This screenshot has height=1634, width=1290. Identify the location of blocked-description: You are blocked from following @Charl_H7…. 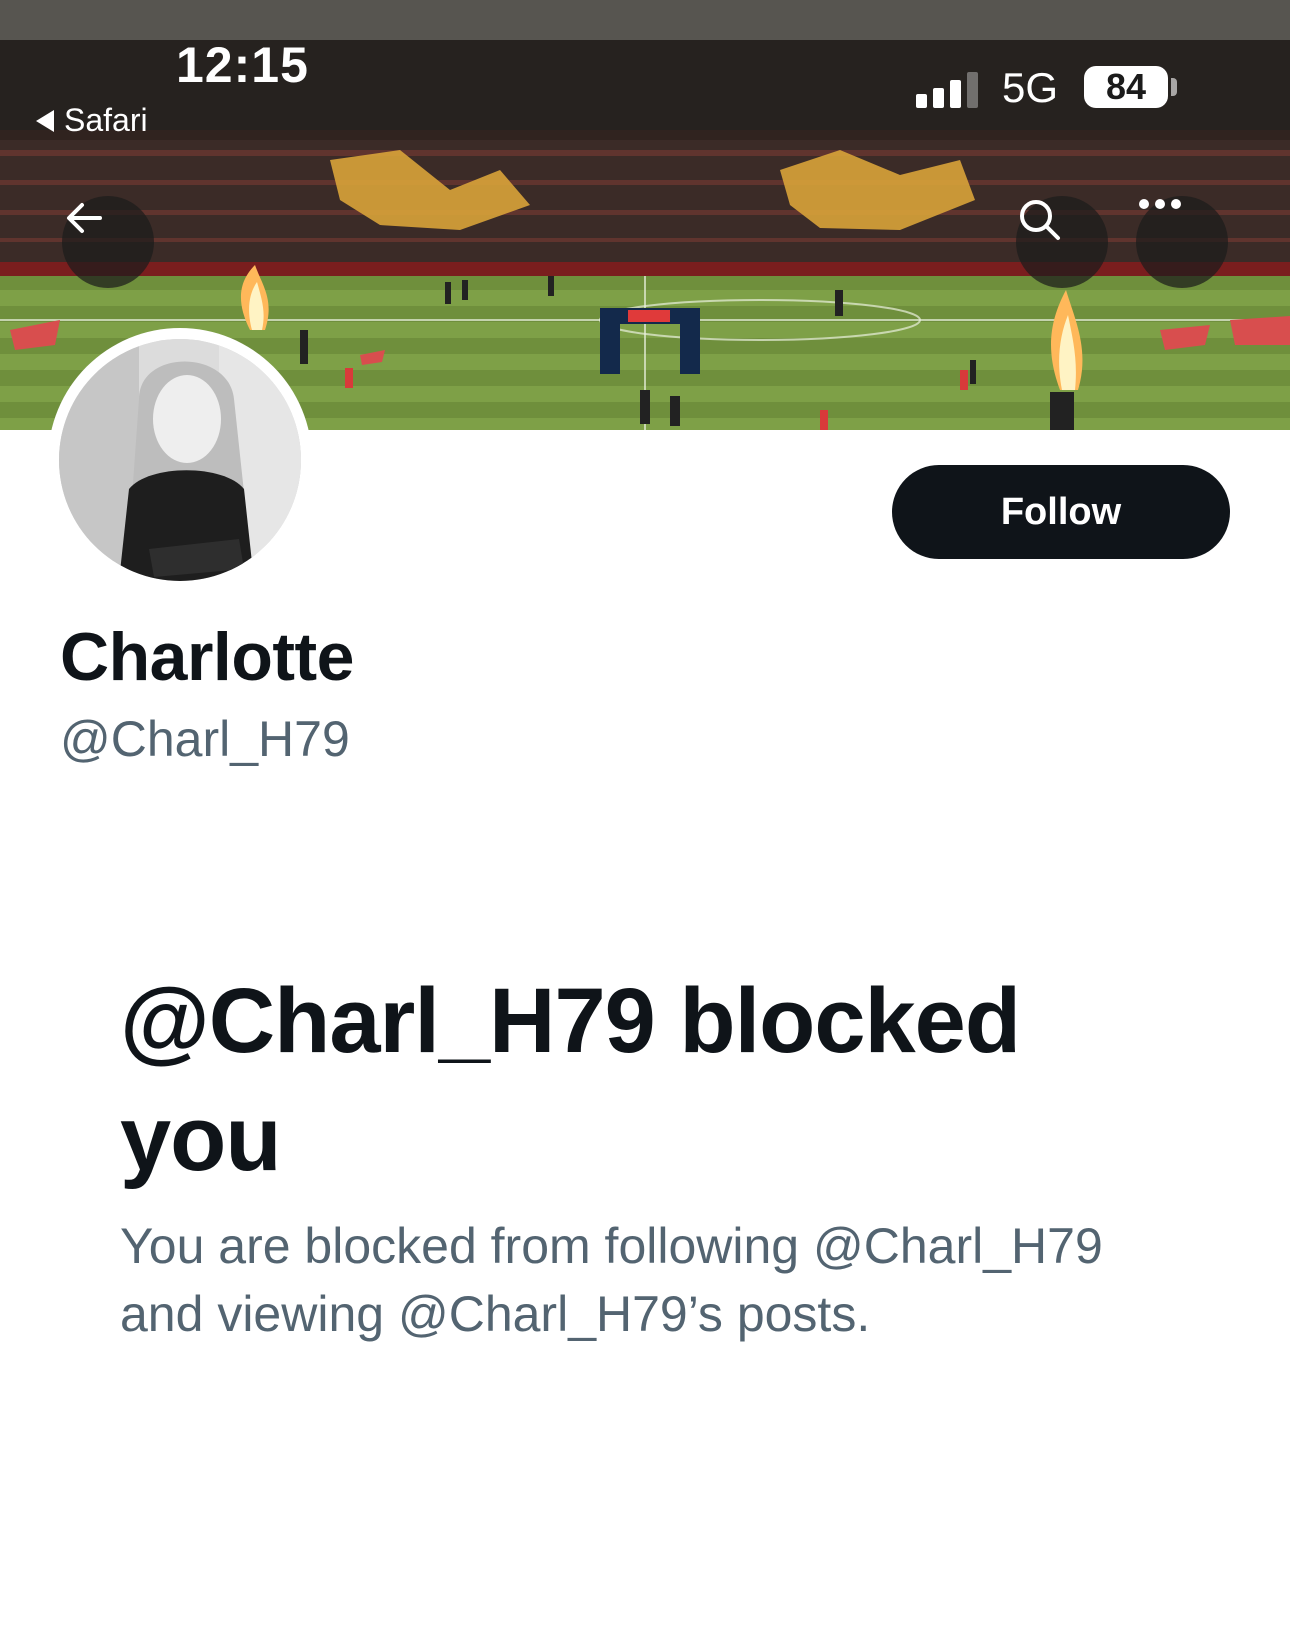
(611, 1280).